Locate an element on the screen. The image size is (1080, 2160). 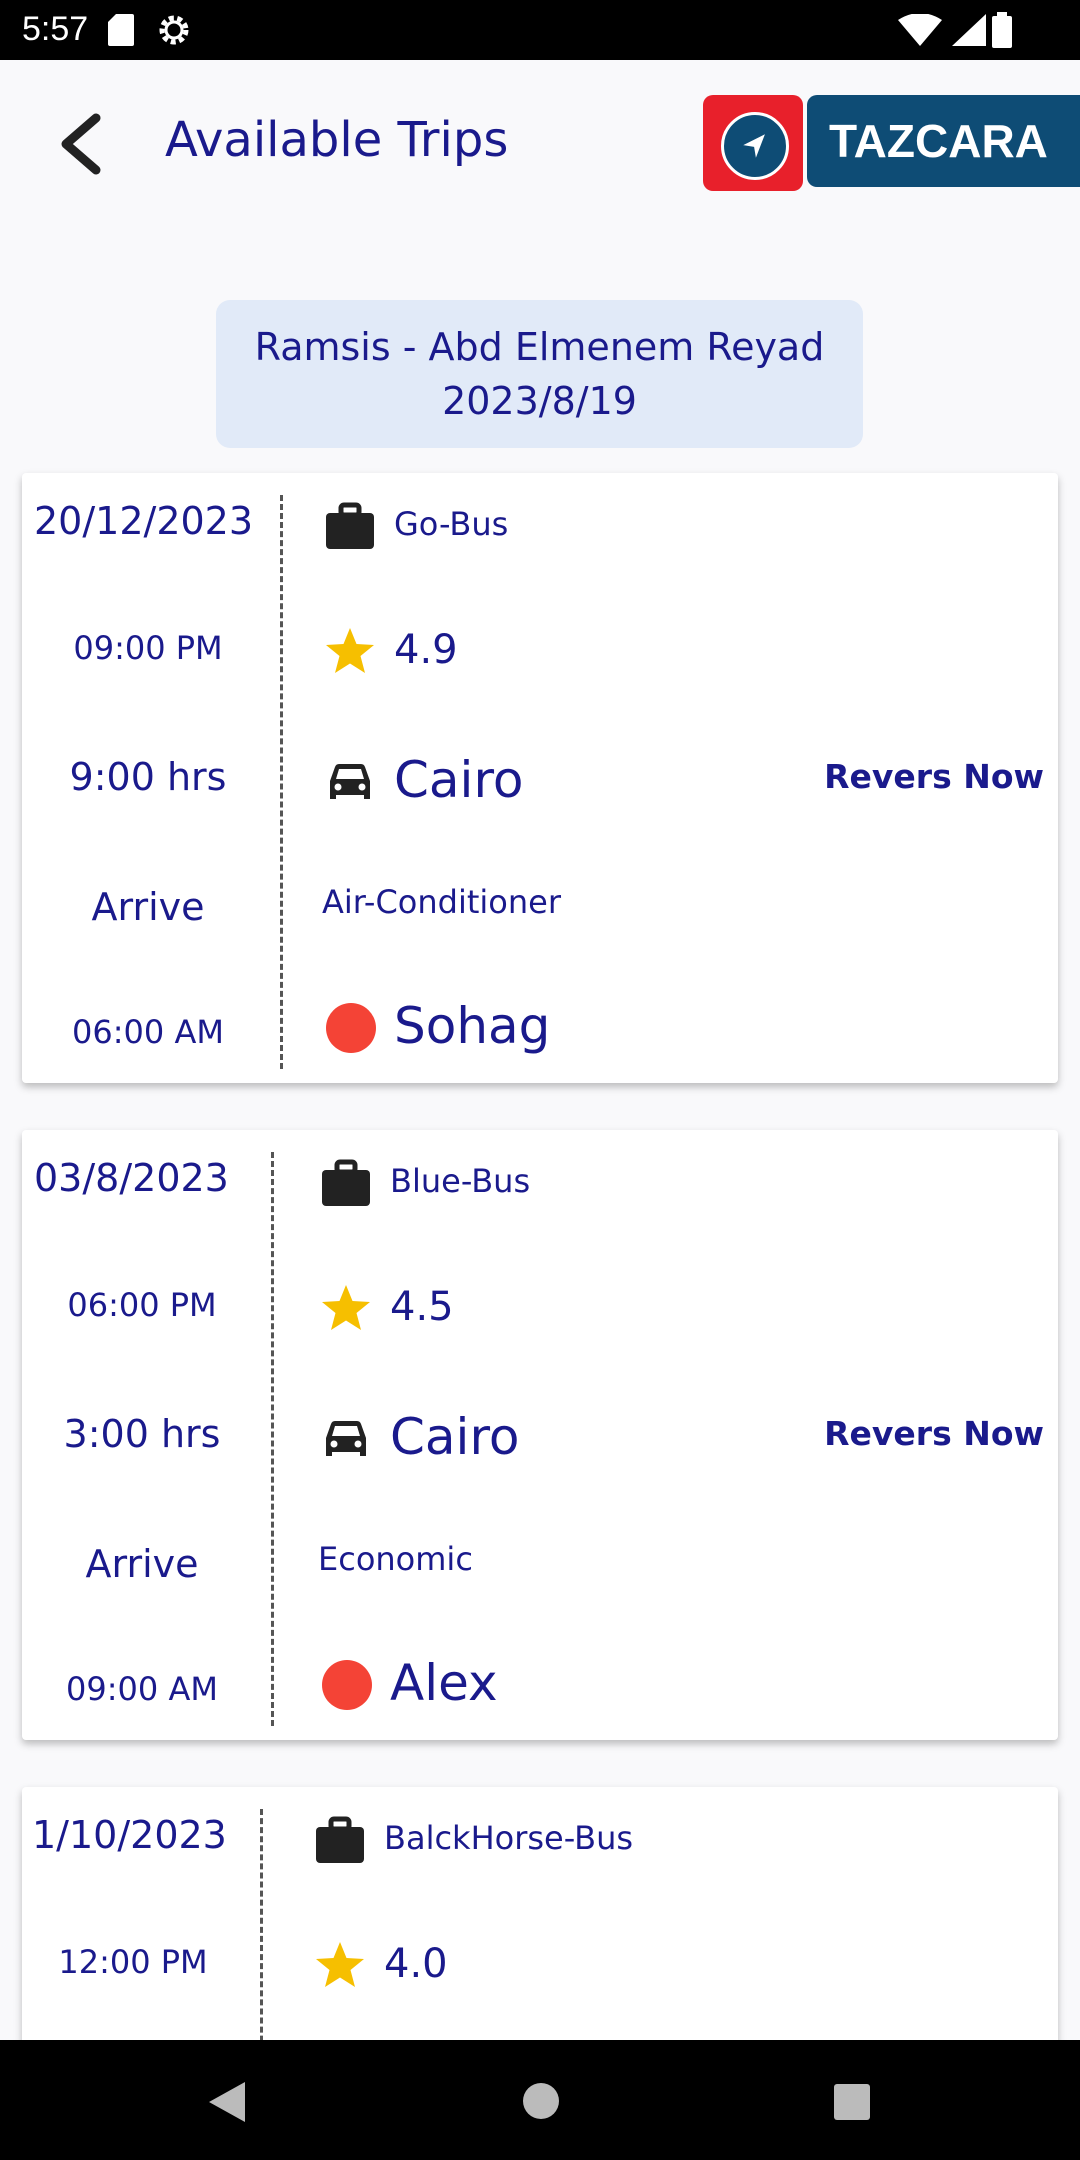
back-arrow-icon is located at coordinates (80, 144).